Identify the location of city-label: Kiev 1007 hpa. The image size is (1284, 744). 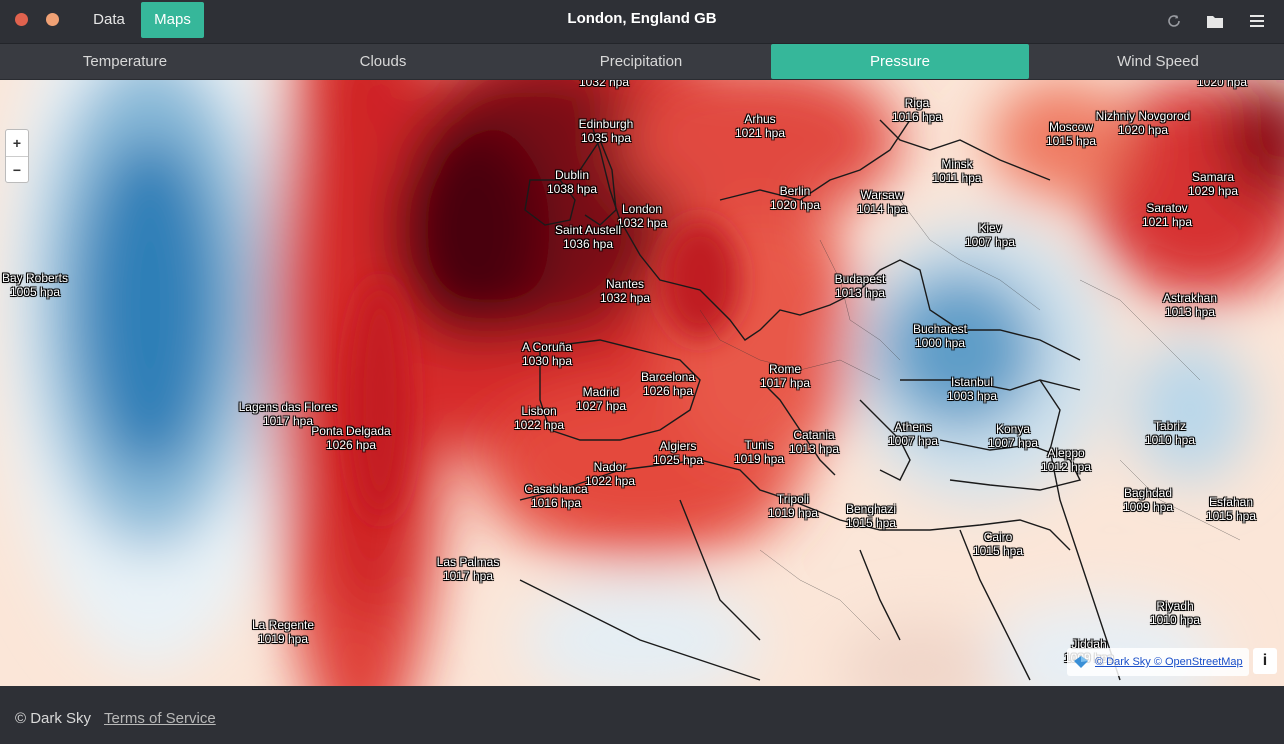
(990, 235).